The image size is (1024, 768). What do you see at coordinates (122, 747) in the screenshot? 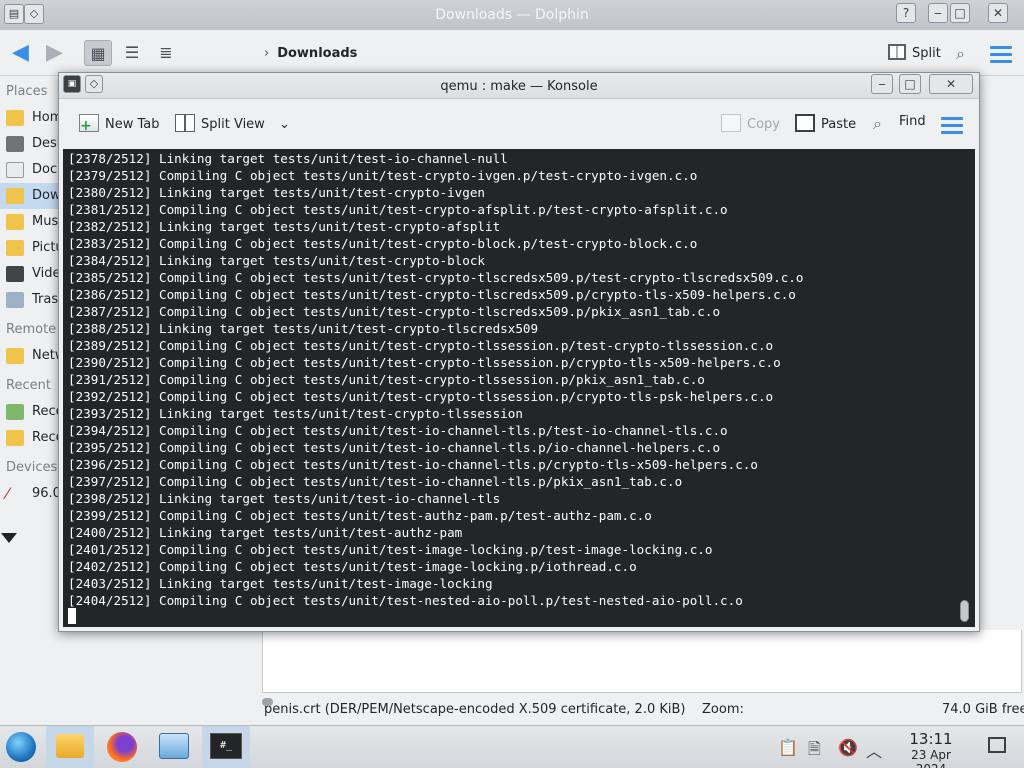
I see `task-firefox` at bounding box center [122, 747].